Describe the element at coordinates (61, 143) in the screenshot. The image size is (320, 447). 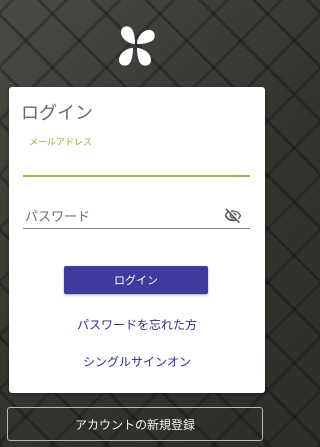
I see `email-label: メールアドレス` at that location.